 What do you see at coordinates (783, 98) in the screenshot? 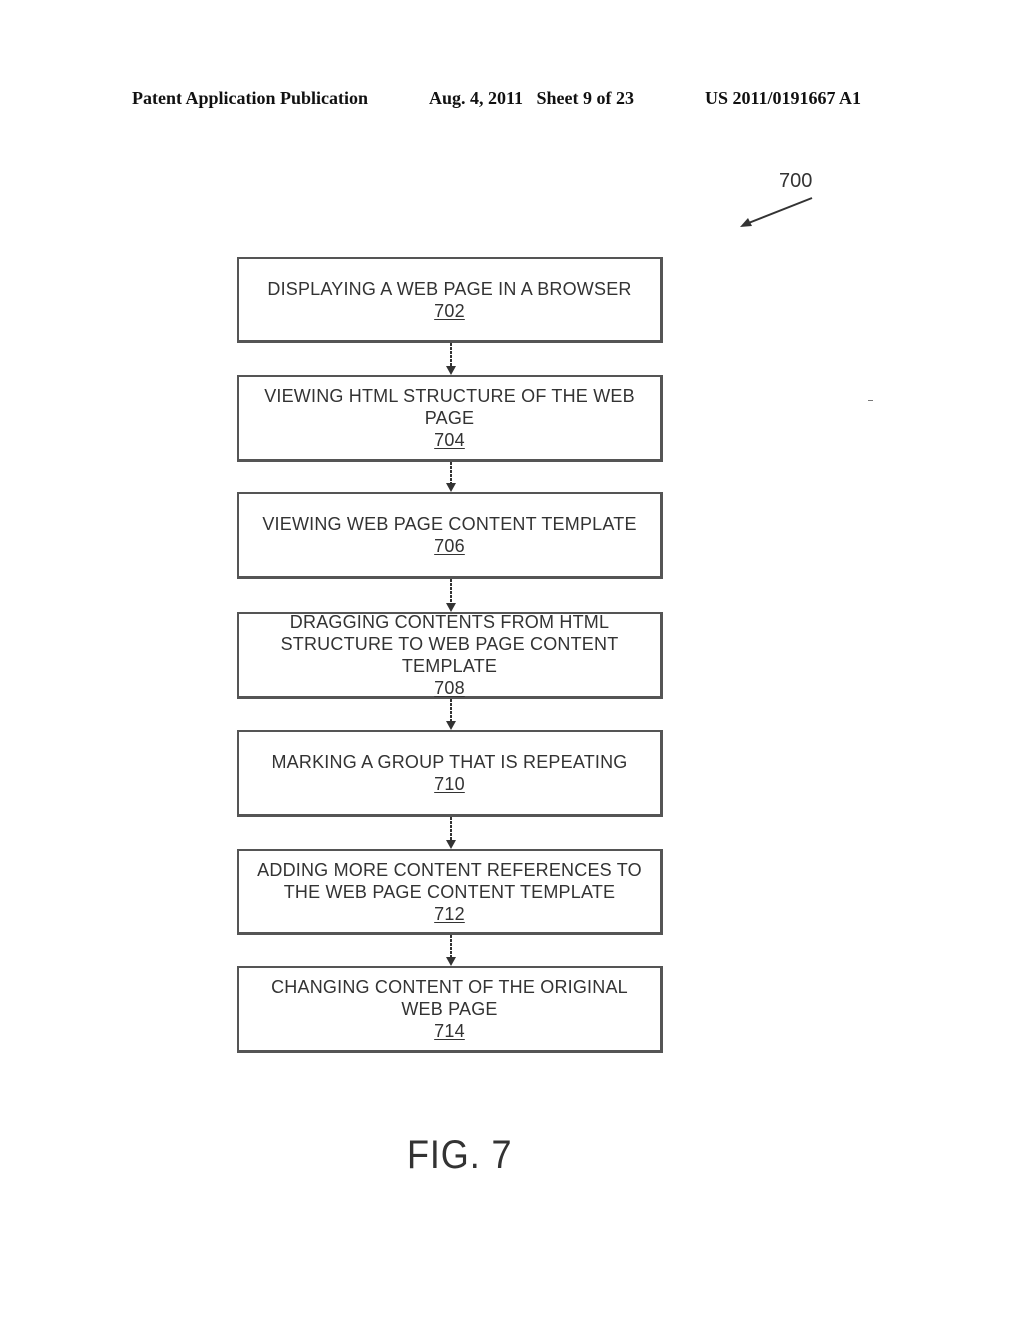
I see `publication-number: US 2011/0191667 A1` at bounding box center [783, 98].